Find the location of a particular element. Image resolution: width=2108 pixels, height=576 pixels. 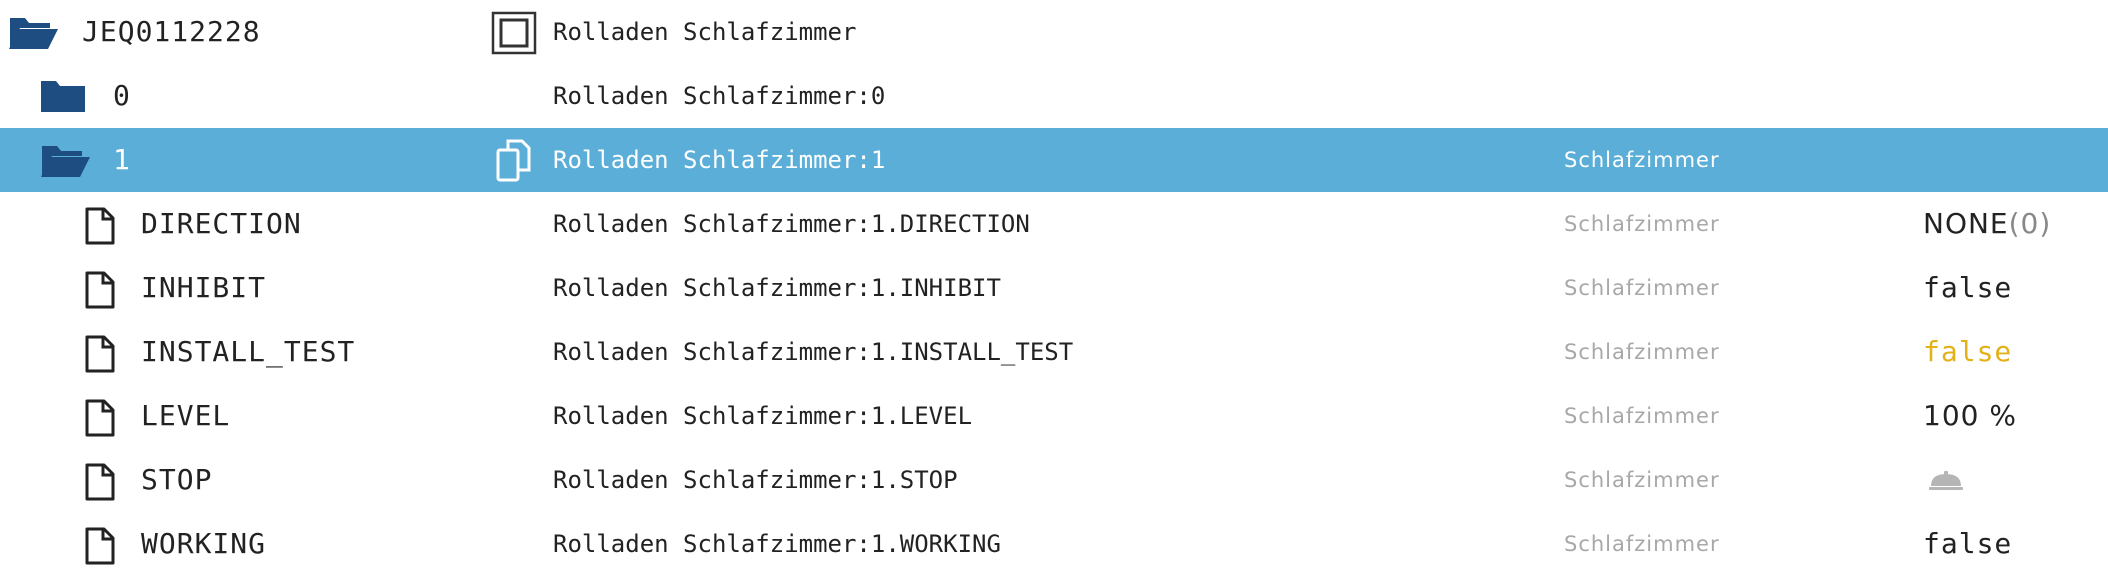

channel-address: Rolladen Schlafzimmer:0 is located at coordinates (719, 96).